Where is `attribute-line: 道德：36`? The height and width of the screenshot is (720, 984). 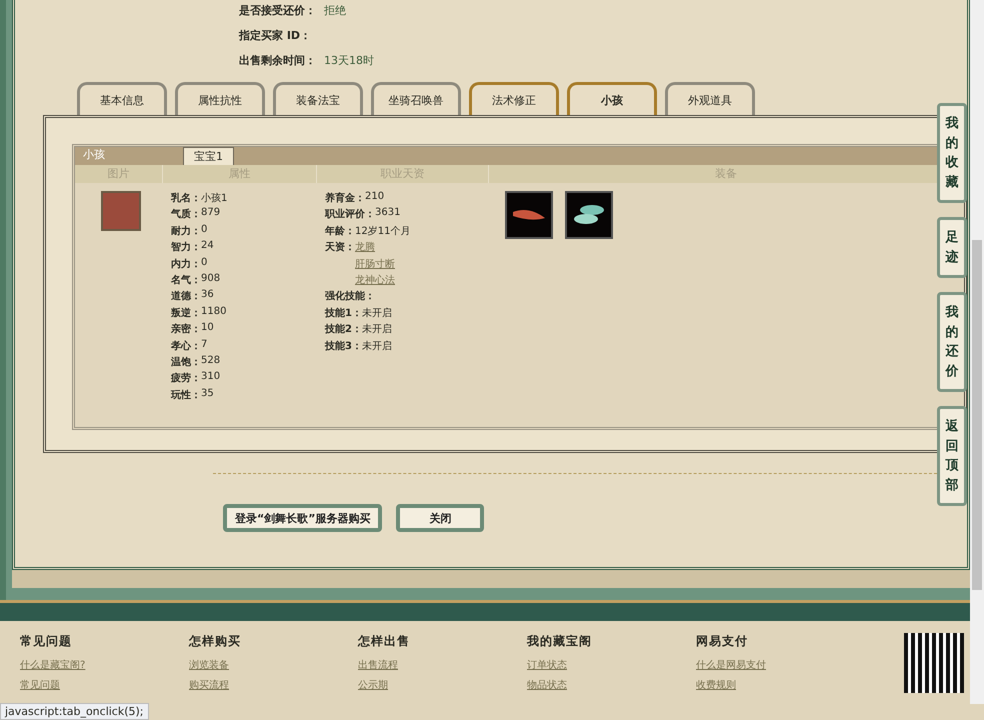
attribute-line: 道德：36 is located at coordinates (193, 296).